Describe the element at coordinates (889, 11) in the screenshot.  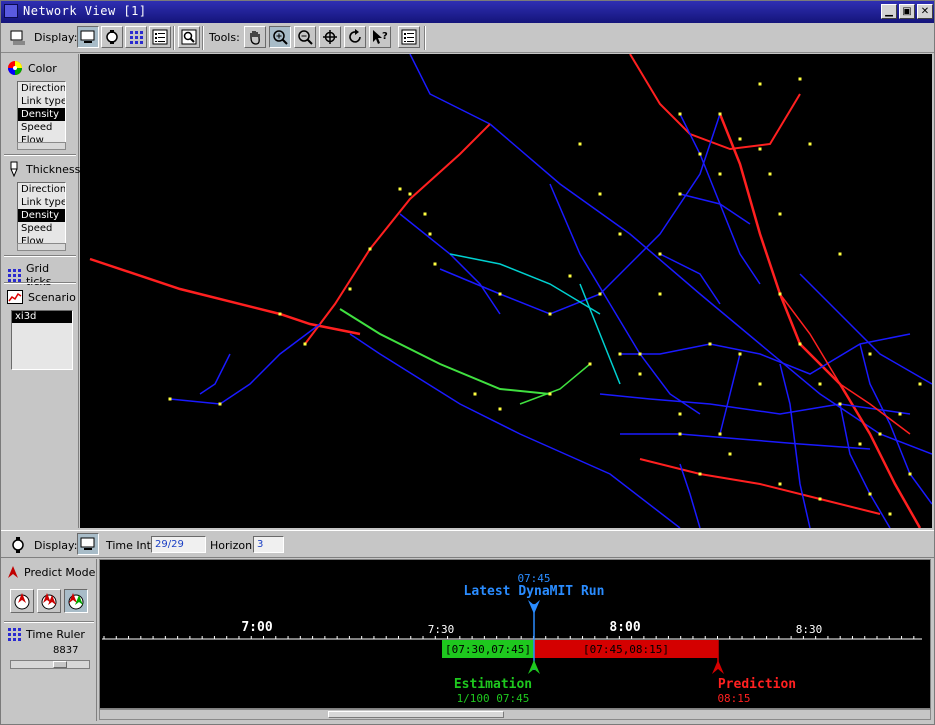
I see `minimize-button: ▁` at that location.